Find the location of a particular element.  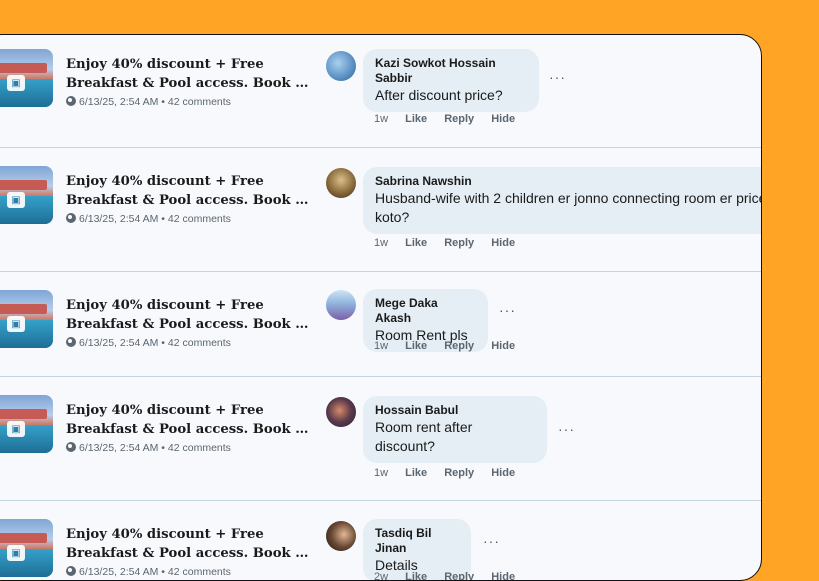

comment-author: Sabrina Nawshin is located at coordinates (568, 181).